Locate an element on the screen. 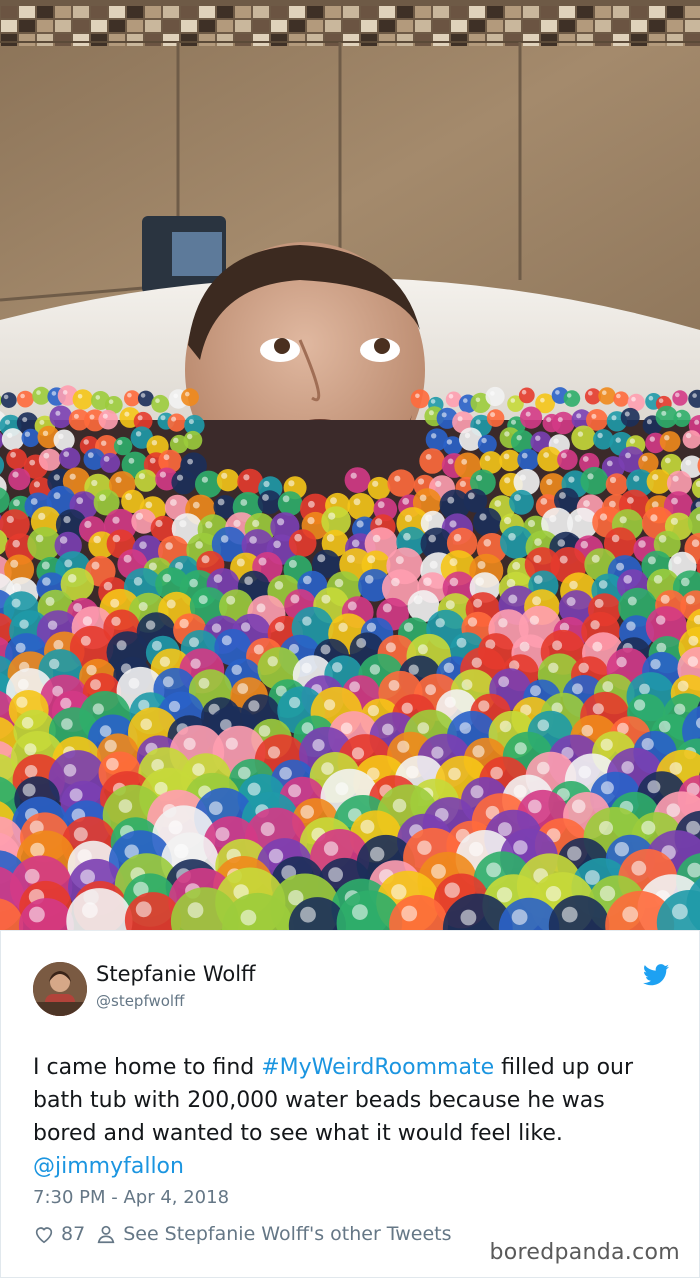 The width and height of the screenshot is (700, 1278). hashtag-link: #MyWeirdRoommate is located at coordinates (377, 1067).